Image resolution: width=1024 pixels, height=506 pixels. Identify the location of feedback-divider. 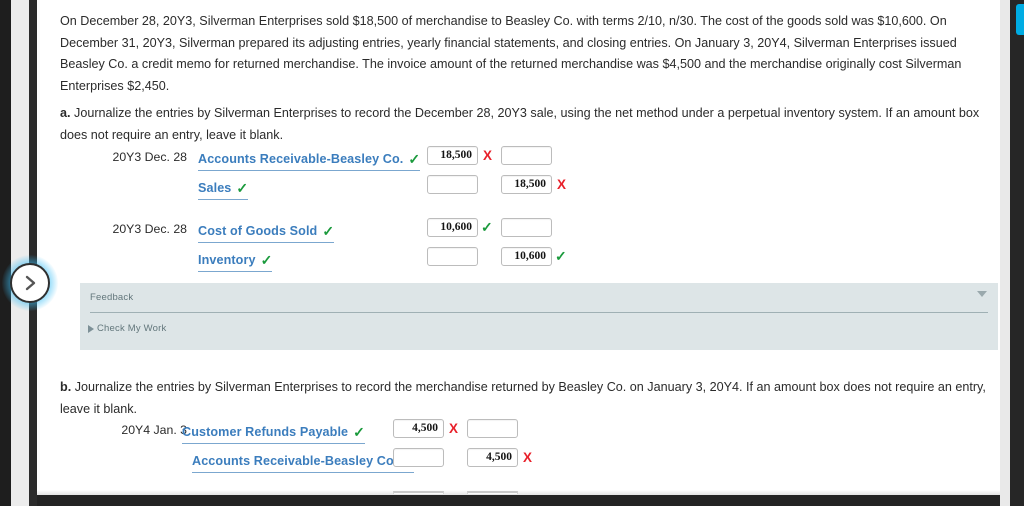
(539, 312).